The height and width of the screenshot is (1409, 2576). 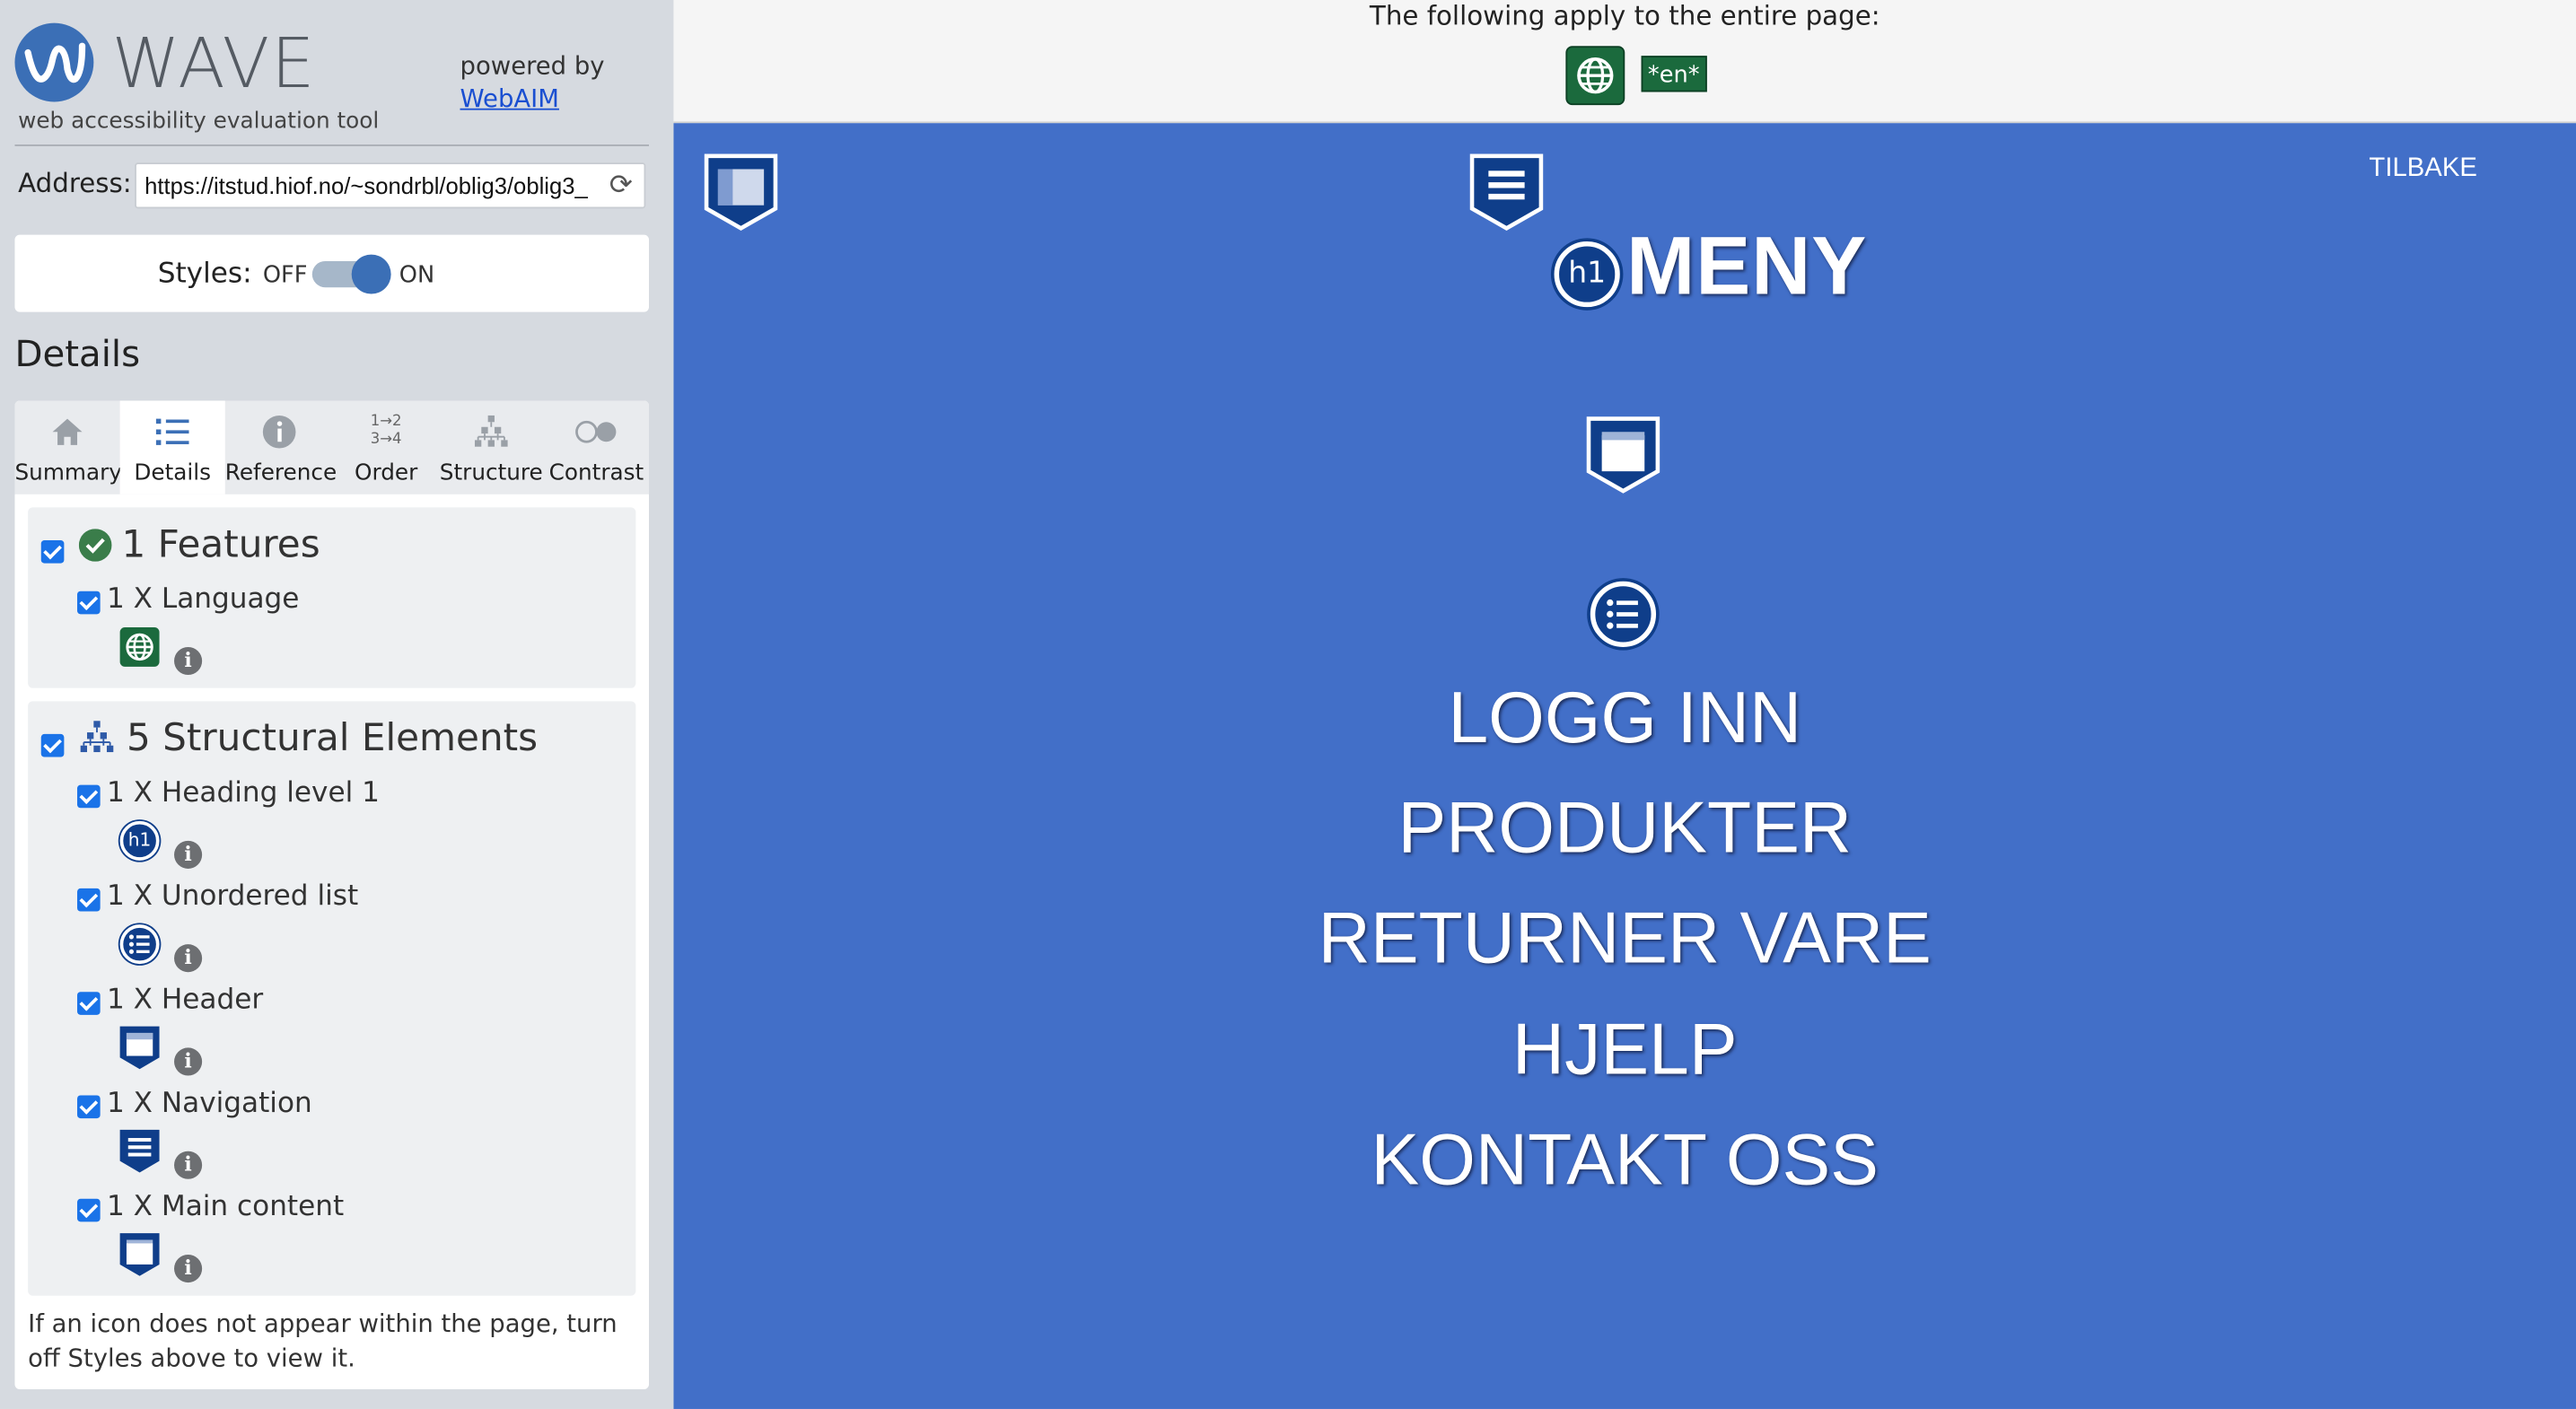 What do you see at coordinates (185, 1000) in the screenshot?
I see `header-label: 1 X Header` at bounding box center [185, 1000].